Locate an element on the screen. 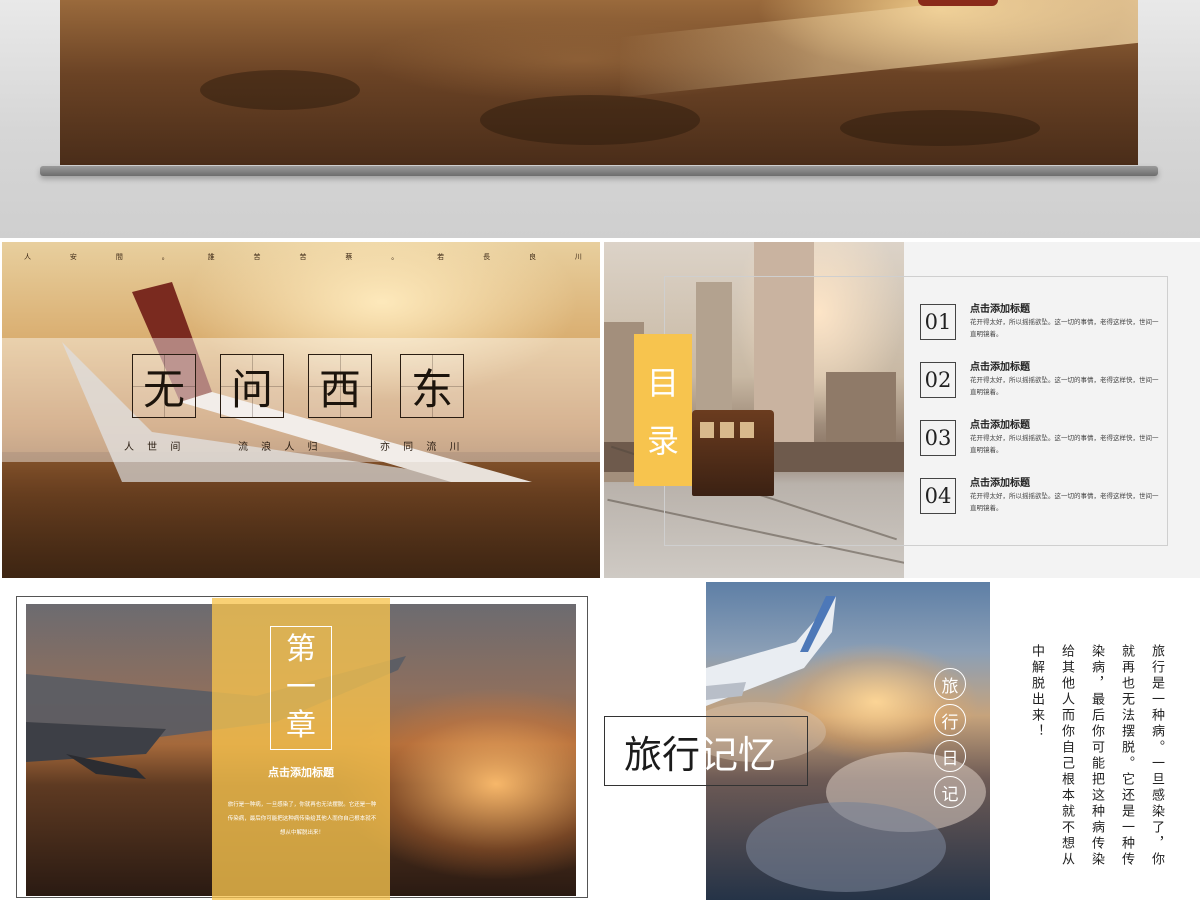 This screenshot has height=900, width=1200. chapter-char: 一 is located at coordinates (301, 687).